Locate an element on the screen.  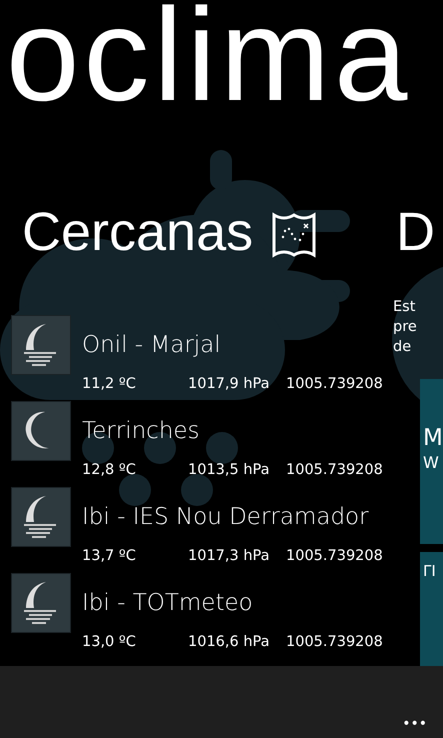
station-name: Onil - Marjal is located at coordinates (151, 345).